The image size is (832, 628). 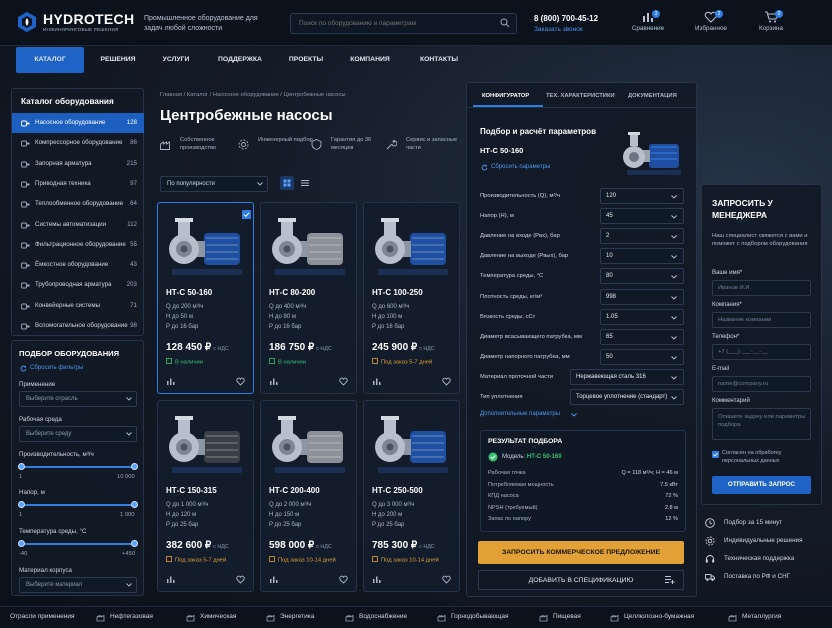 I want to click on product-name: НТ-С 250-500, so click(x=397, y=490).